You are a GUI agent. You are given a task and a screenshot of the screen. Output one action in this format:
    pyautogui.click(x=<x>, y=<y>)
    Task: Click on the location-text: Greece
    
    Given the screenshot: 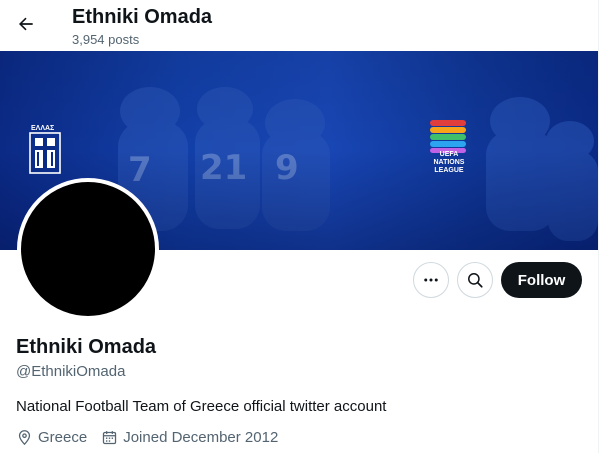 What is the action you would take?
    pyautogui.click(x=63, y=437)
    